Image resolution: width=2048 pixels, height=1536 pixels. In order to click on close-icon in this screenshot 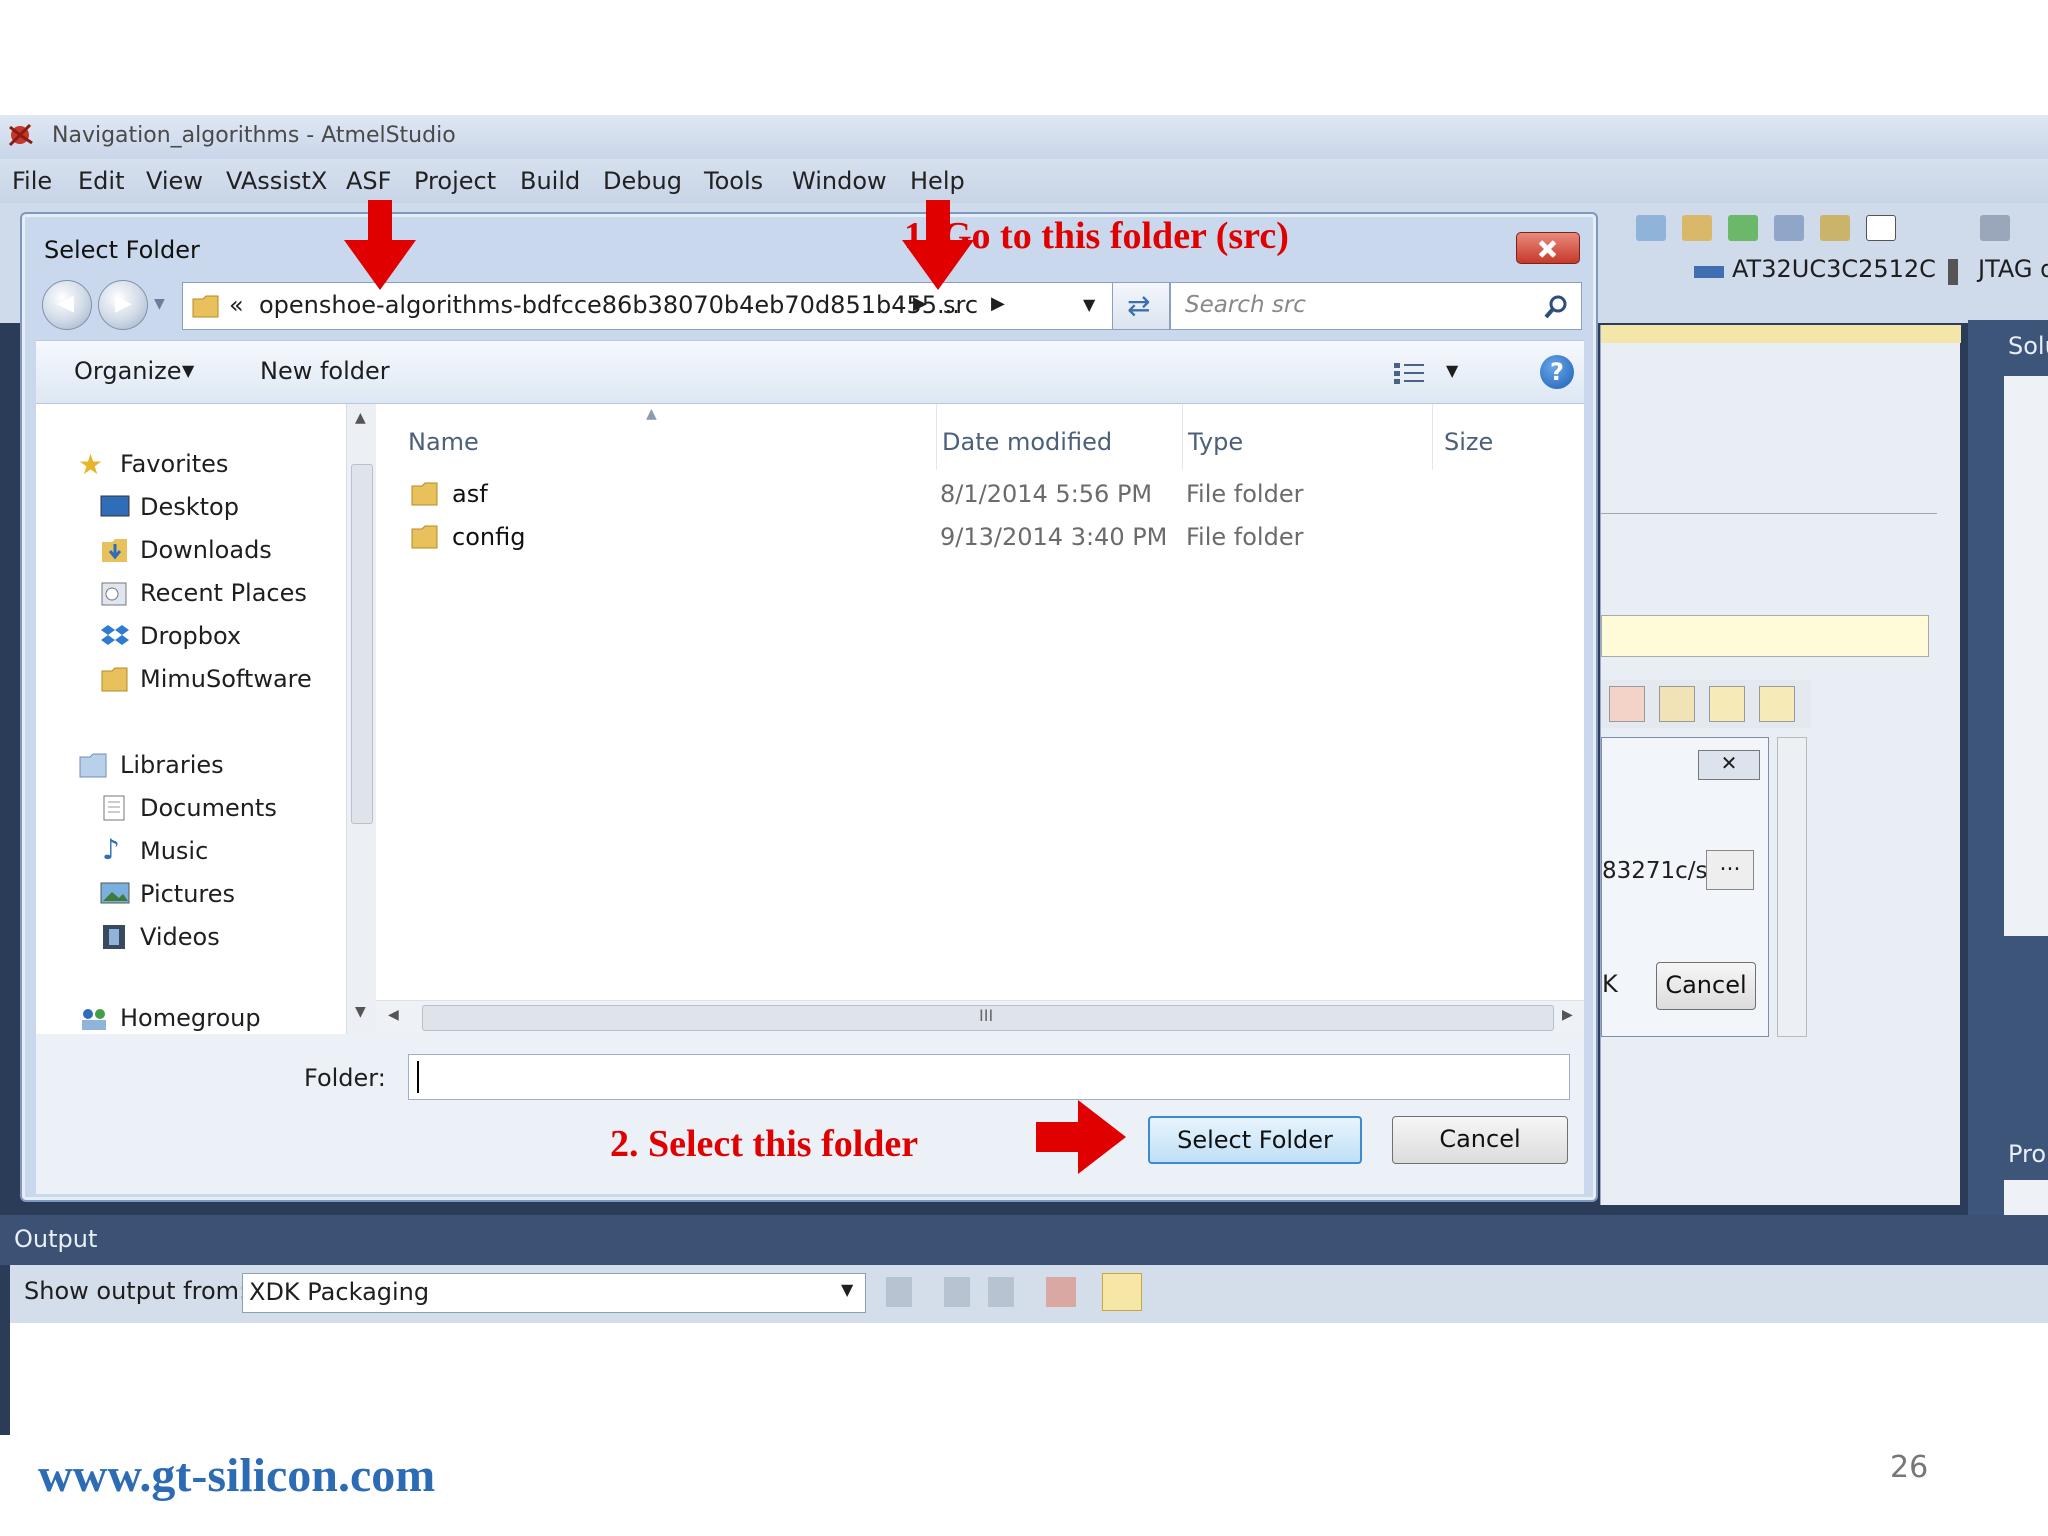, I will do `click(1548, 248)`.